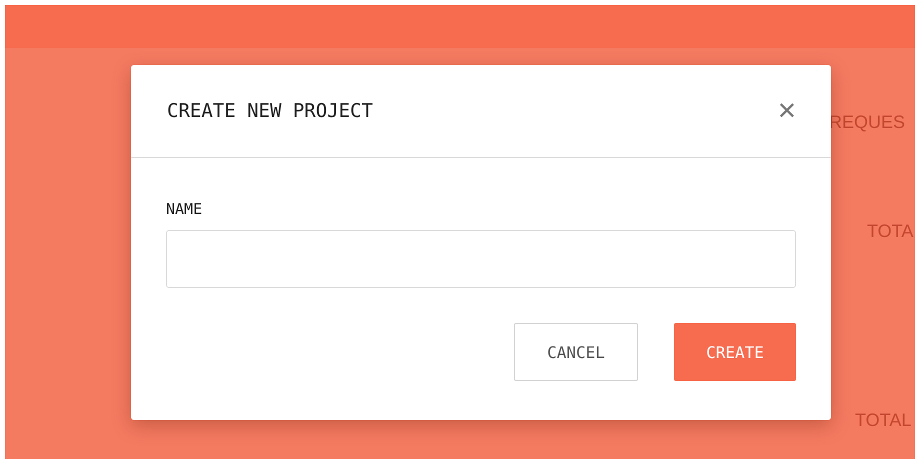  Describe the element at coordinates (735, 352) in the screenshot. I see `create-button: CREATE` at that location.